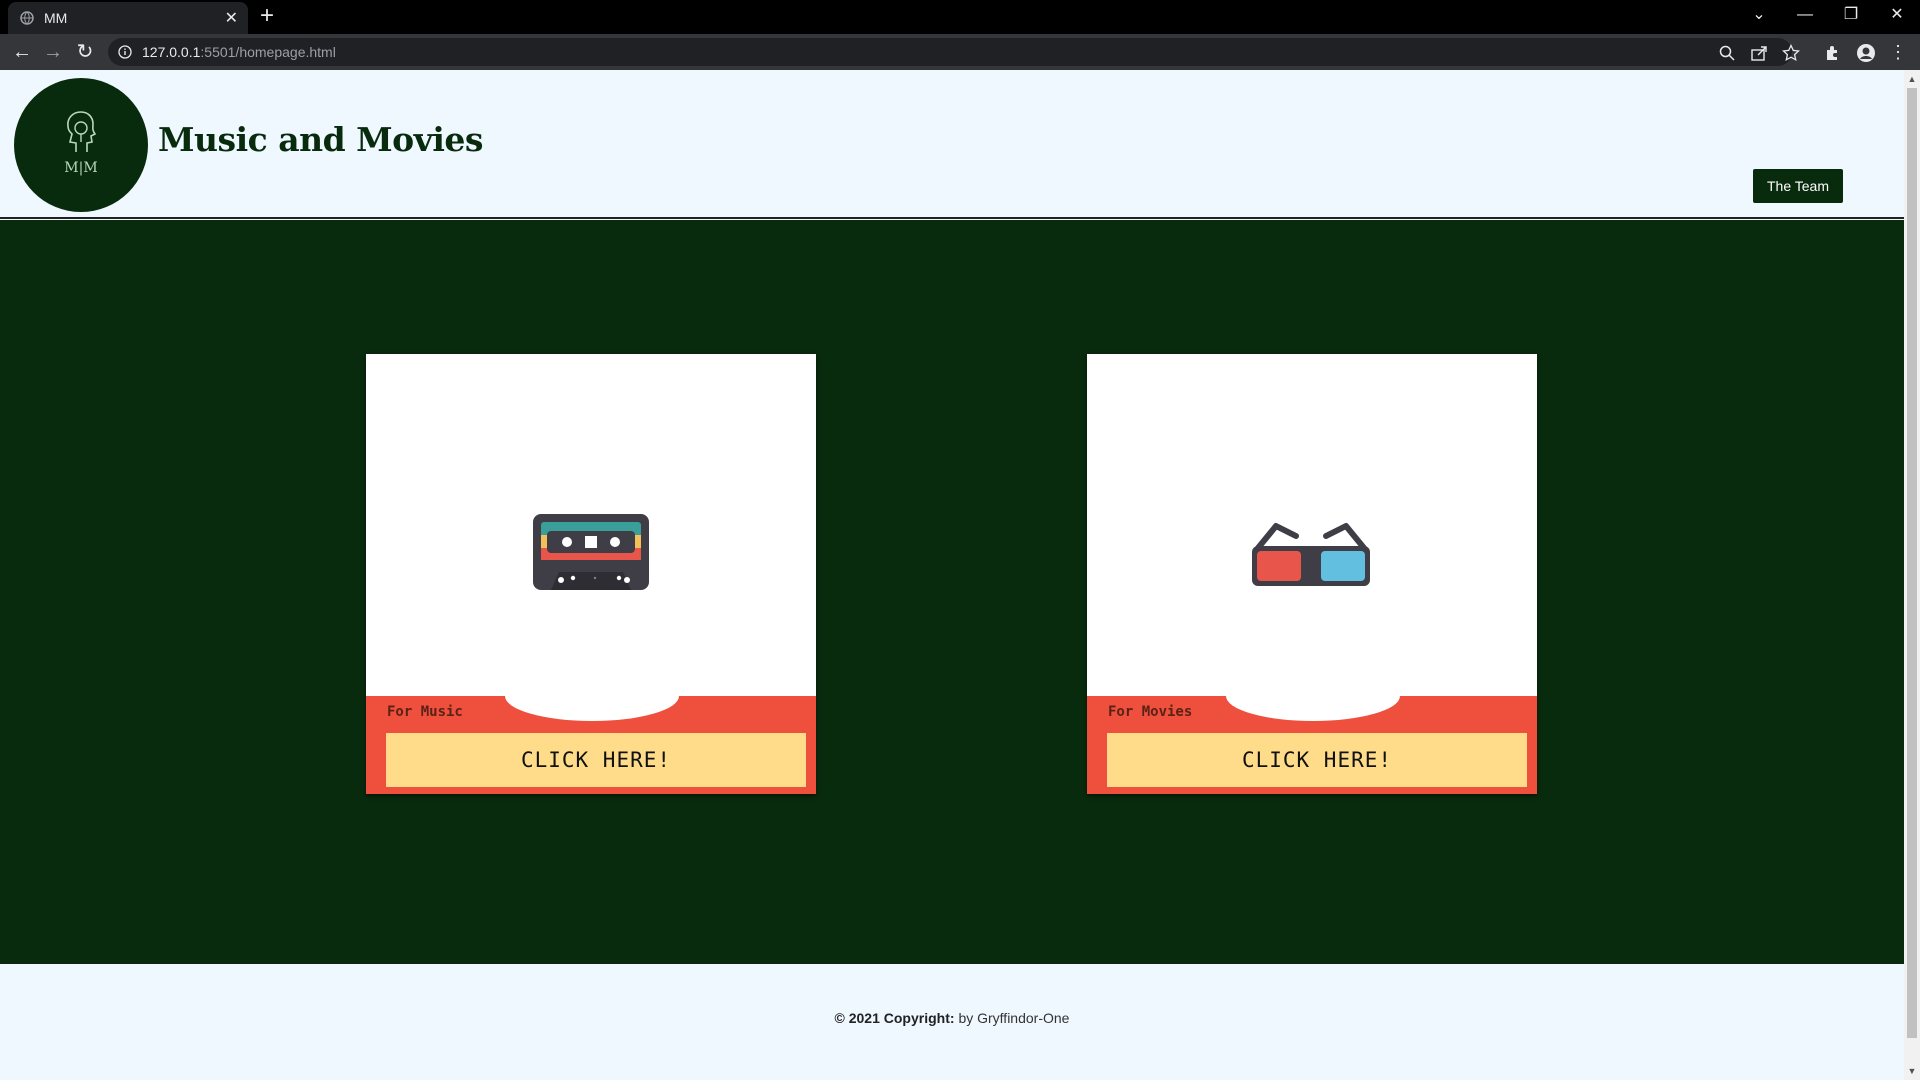  What do you see at coordinates (894, 1018) in the screenshot?
I see `copyright-label: © 2021 Copyright:` at bounding box center [894, 1018].